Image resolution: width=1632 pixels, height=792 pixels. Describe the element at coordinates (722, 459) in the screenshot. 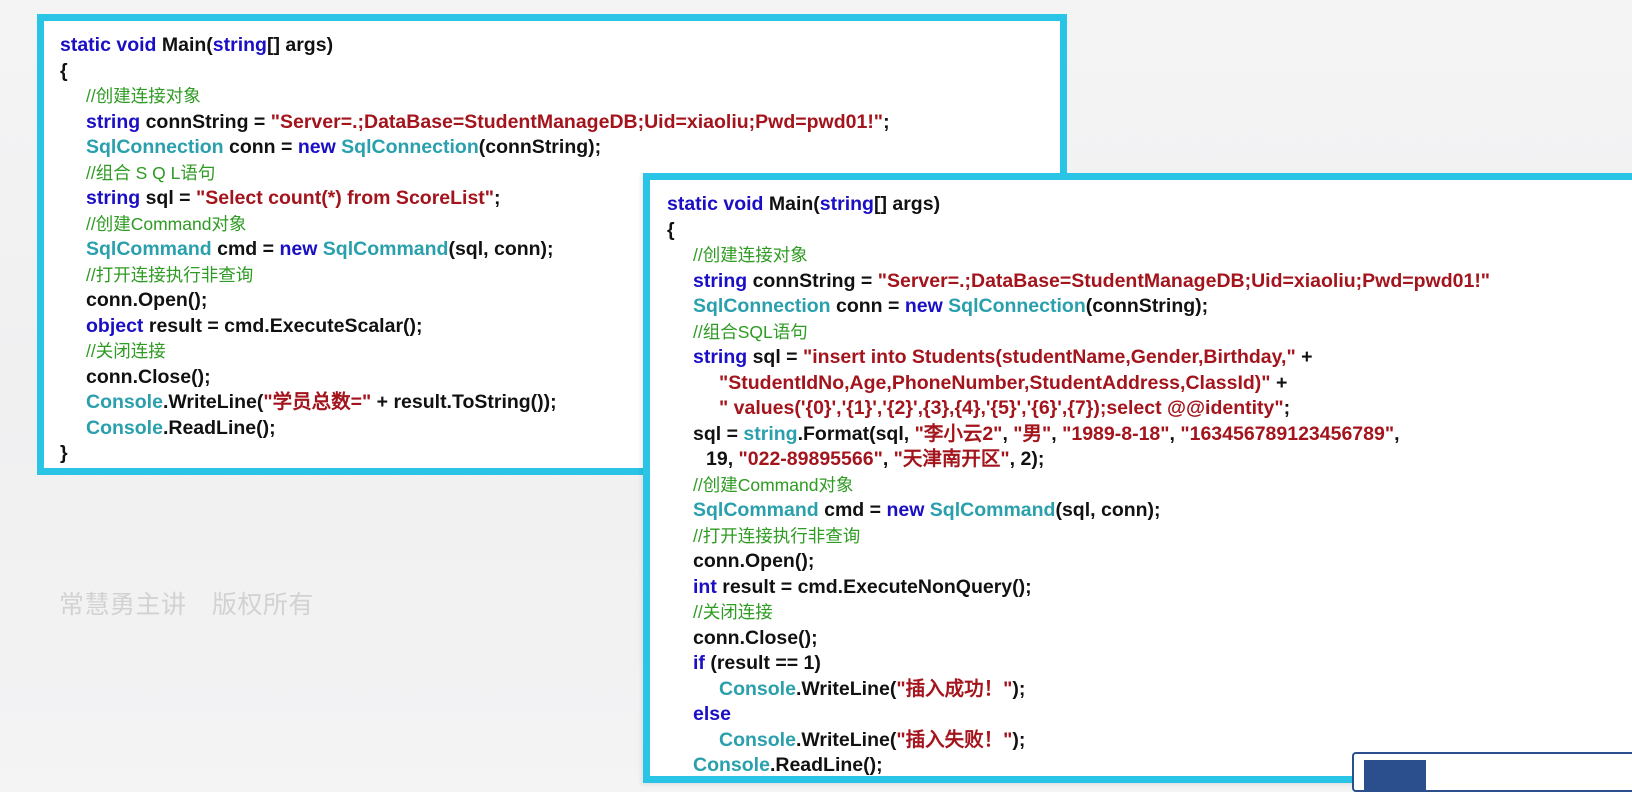

I see `code-token-plain: 19,` at that location.